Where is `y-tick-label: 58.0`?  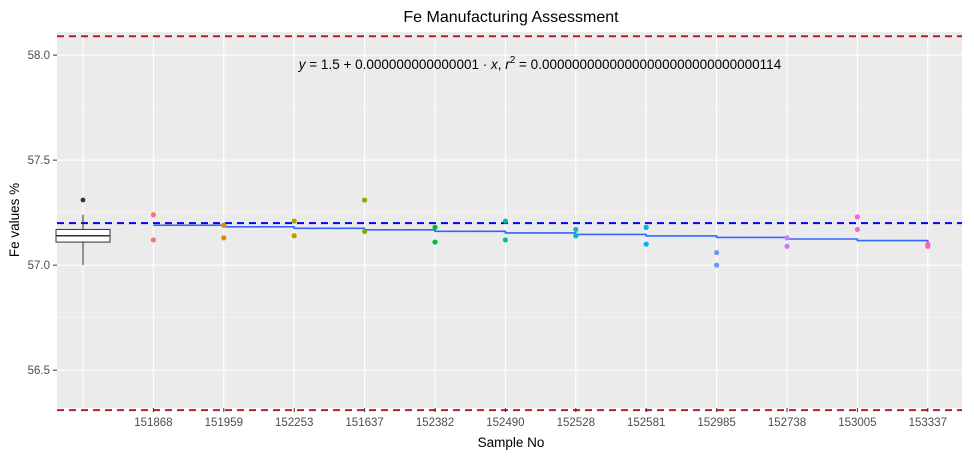
y-tick-label: 58.0 is located at coordinates (39, 56).